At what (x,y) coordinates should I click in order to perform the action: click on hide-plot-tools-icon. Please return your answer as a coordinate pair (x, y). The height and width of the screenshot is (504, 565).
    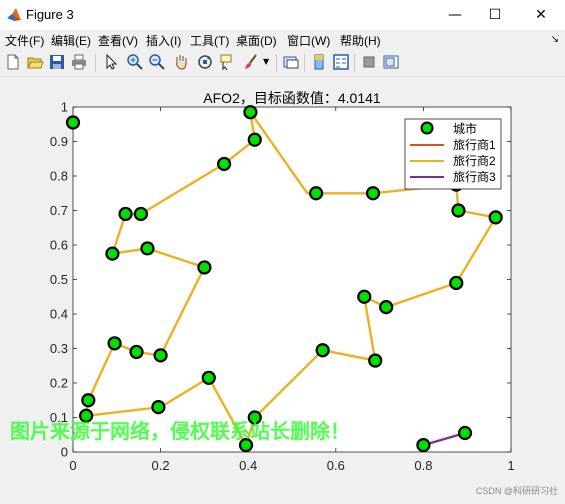
    Looking at the image, I should click on (369, 62).